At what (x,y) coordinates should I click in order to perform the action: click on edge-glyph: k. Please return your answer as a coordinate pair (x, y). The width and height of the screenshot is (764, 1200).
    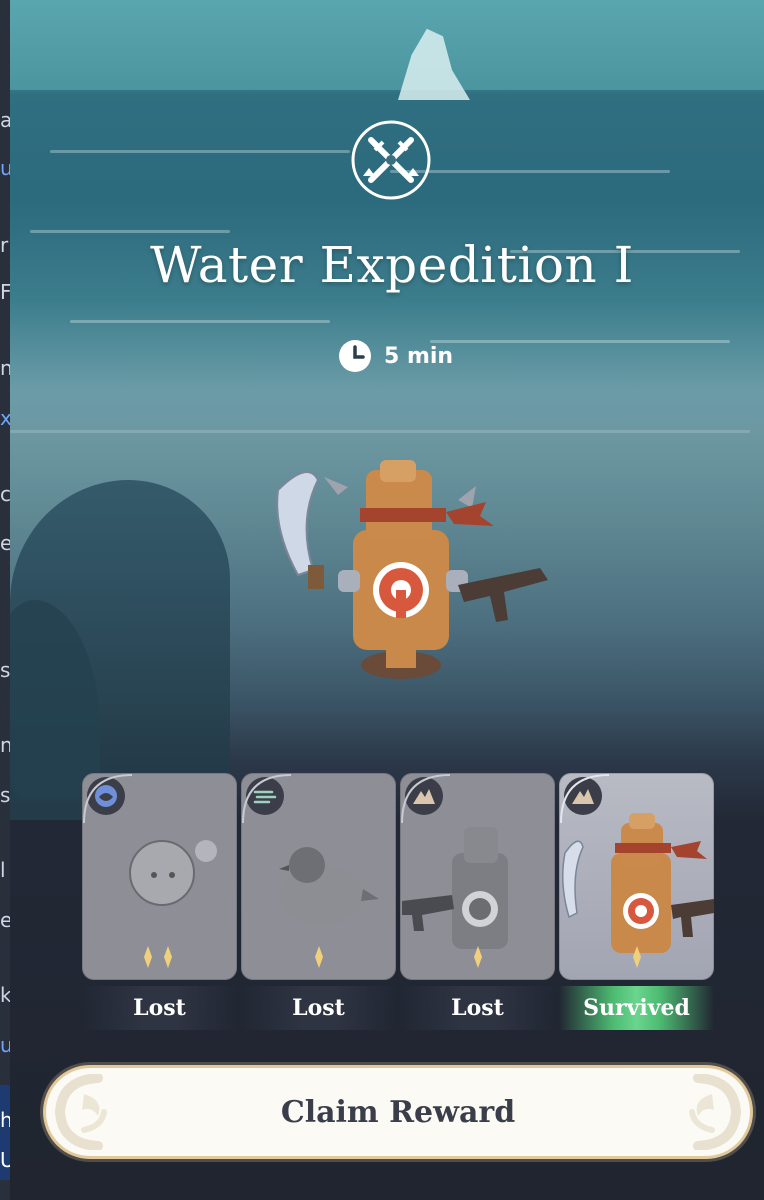
    Looking at the image, I should click on (5, 995).